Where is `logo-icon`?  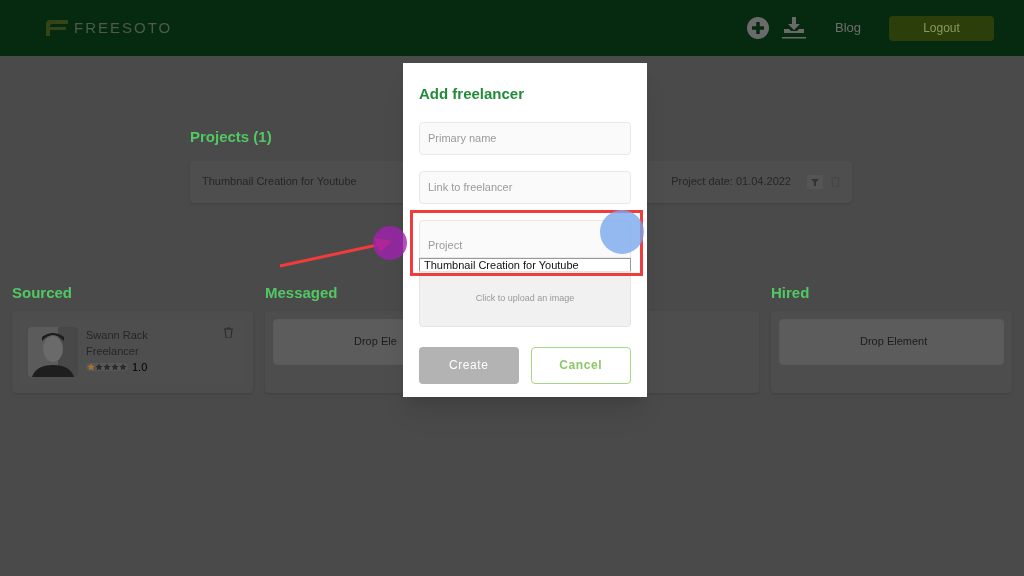 logo-icon is located at coordinates (58, 28).